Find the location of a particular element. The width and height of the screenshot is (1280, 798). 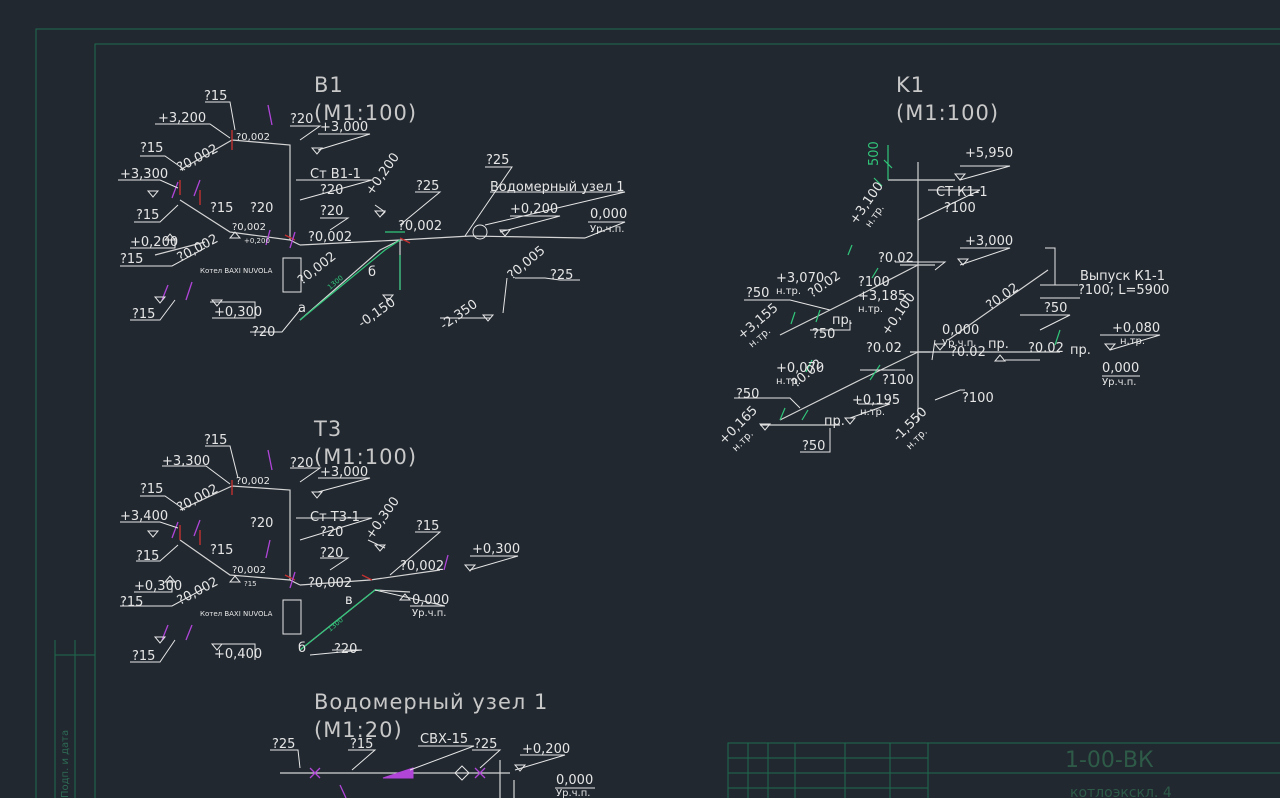

b1-mark-b: б is located at coordinates (372, 272).